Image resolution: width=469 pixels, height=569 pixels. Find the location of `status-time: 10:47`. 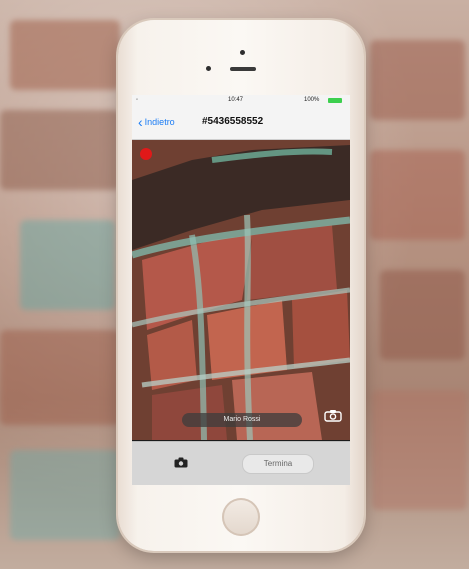

status-time: 10:47 is located at coordinates (236, 100).